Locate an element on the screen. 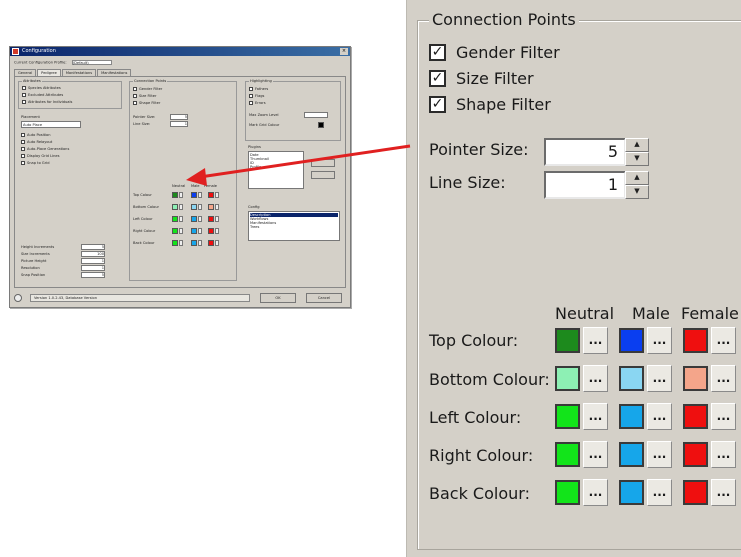 Image resolution: width=741 pixels, height=557 pixels. gender-filter-checkbox: ✓ Gender Filter is located at coordinates (494, 52).